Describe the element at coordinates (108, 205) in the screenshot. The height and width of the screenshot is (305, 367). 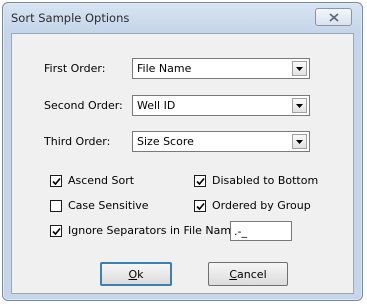
I see `case-sensitive-label: Case Sensitive` at that location.